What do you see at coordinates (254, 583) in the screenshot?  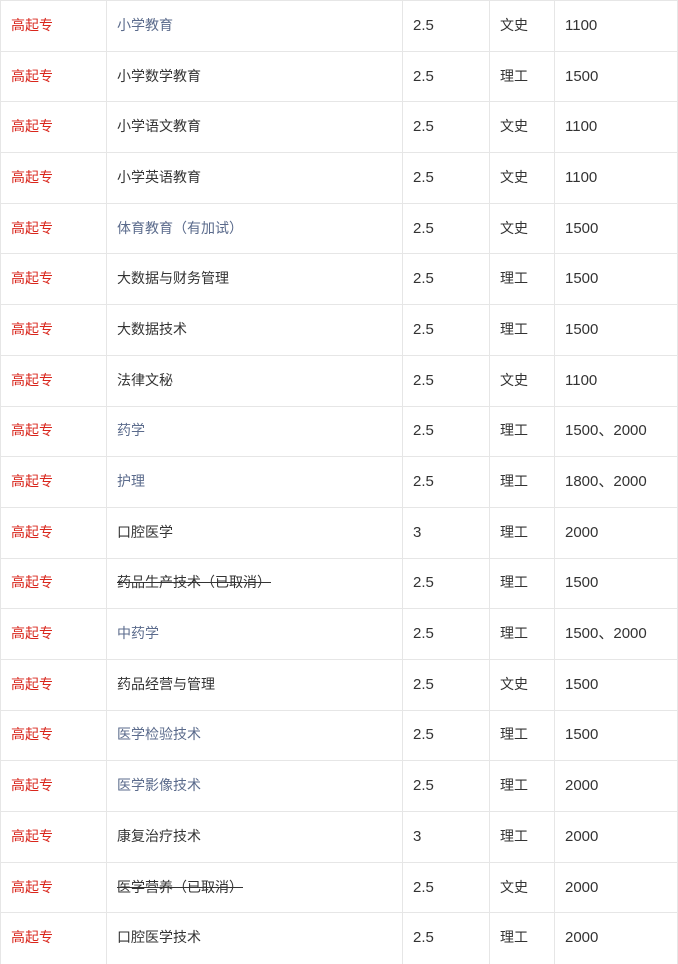 I see `major-cell: 药品生产技术（已取消）` at bounding box center [254, 583].